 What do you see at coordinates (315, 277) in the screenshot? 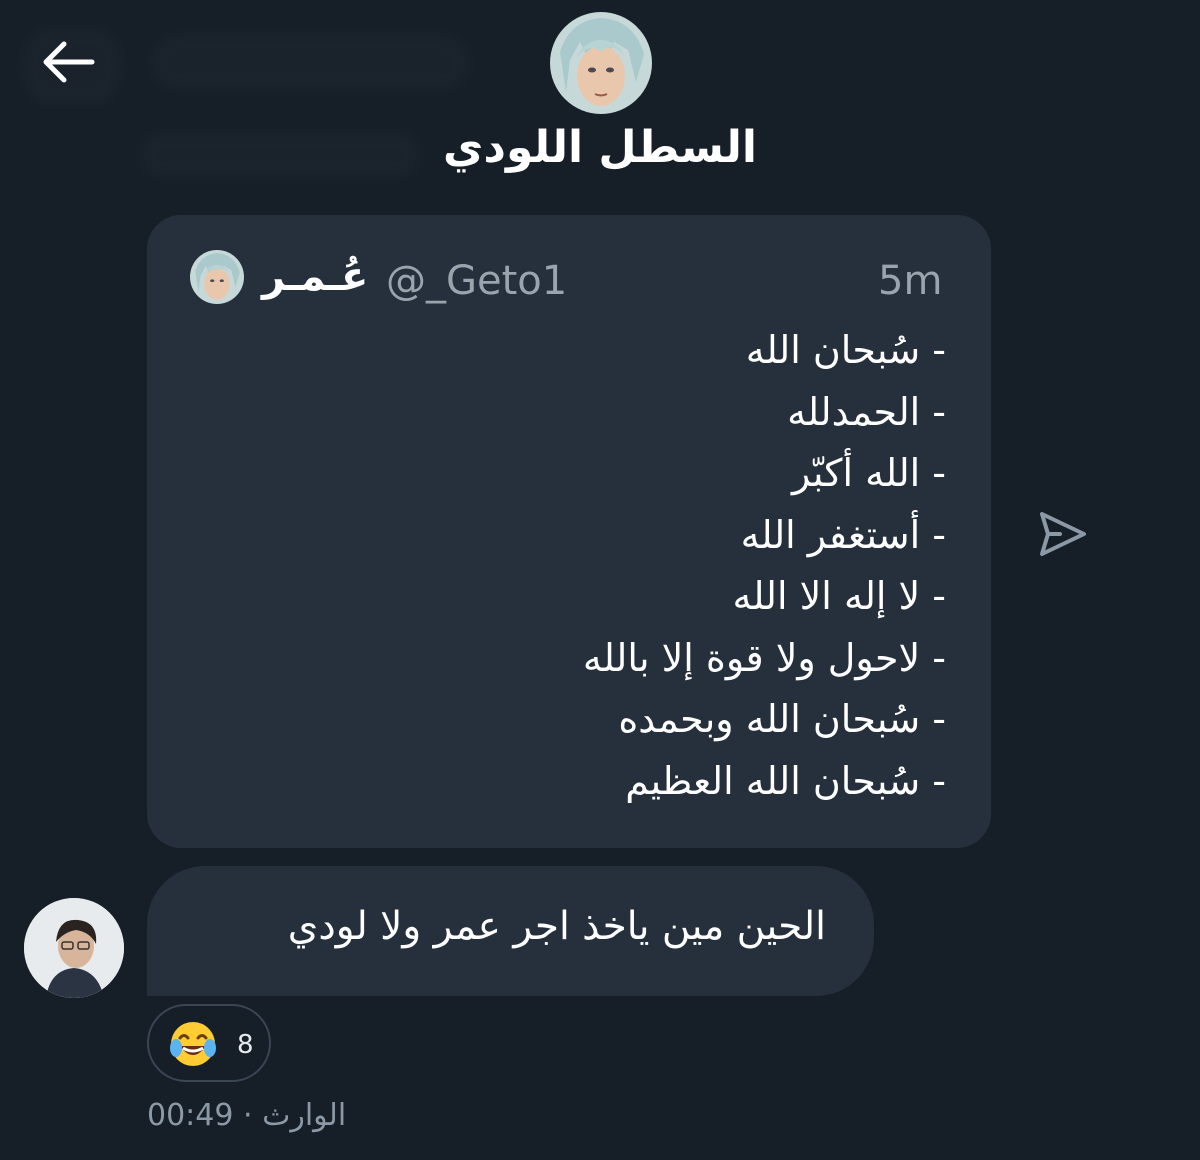
I see `quoted-author-name: عُـمـر` at bounding box center [315, 277].